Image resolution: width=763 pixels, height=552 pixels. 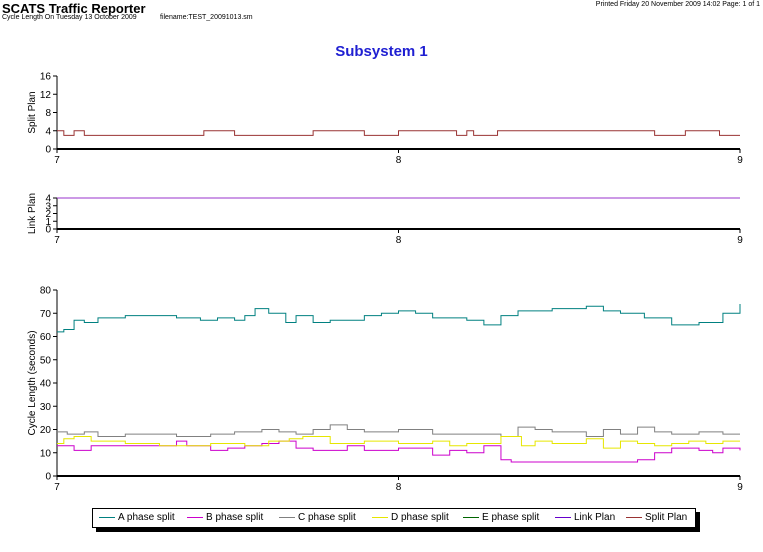 What do you see at coordinates (57, 160) in the screenshot?
I see `x-tick-label-1-7: 7` at bounding box center [57, 160].